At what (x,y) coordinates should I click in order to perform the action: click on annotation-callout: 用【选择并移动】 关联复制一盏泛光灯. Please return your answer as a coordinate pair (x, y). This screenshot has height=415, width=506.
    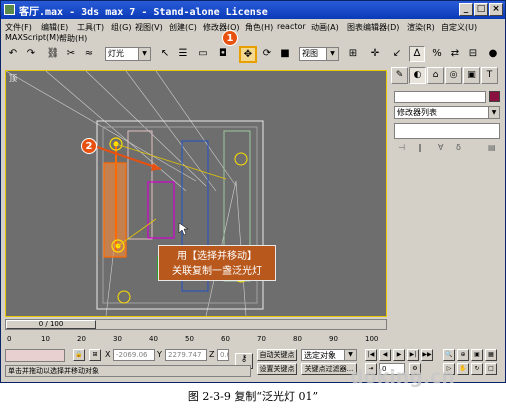
    Looking at the image, I should click on (217, 263).